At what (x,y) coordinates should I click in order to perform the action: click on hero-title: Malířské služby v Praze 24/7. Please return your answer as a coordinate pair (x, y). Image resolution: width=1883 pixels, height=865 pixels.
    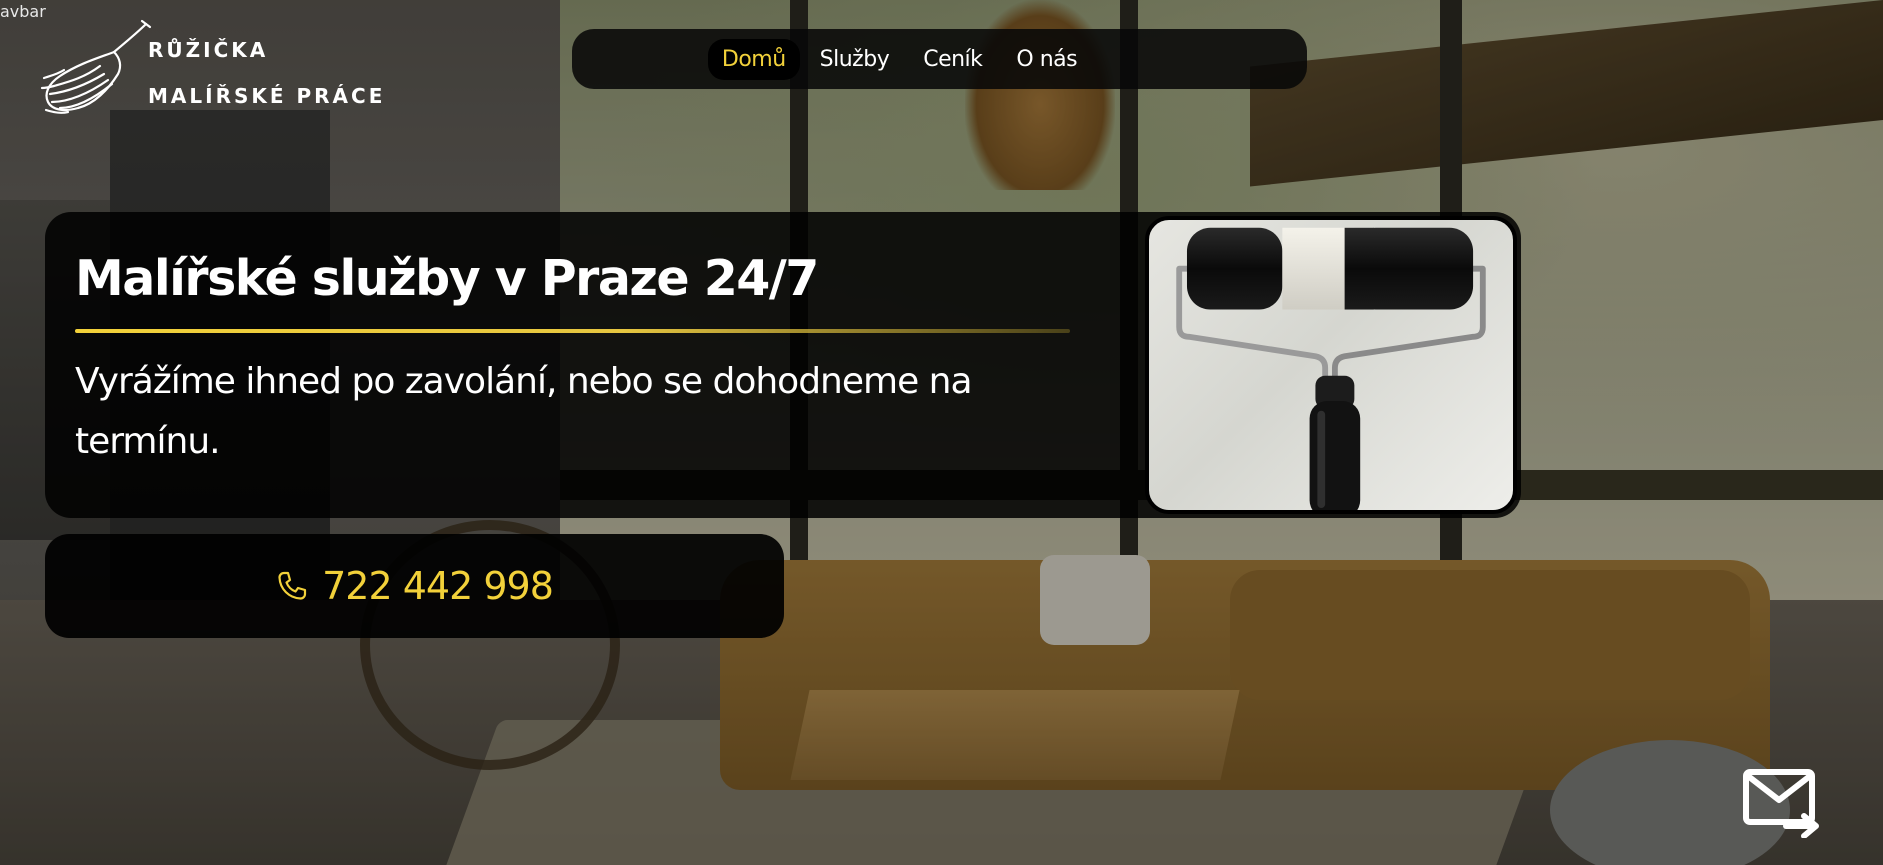
    Looking at the image, I should click on (447, 278).